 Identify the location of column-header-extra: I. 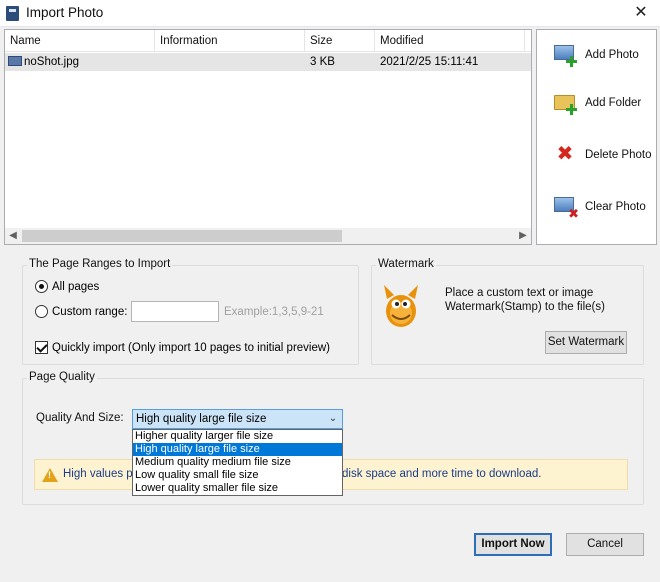
(528, 41).